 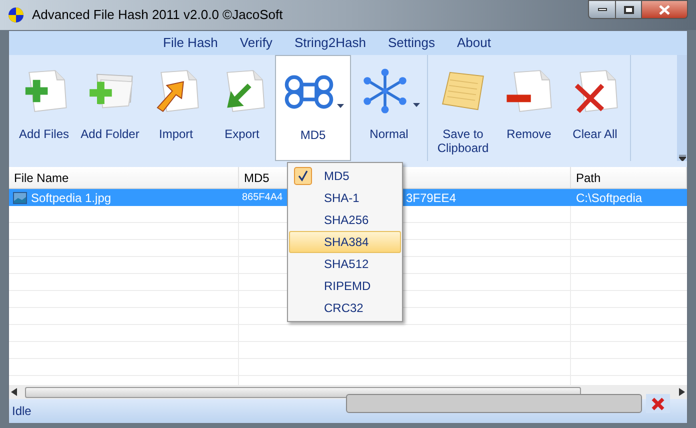 What do you see at coordinates (262, 198) in the screenshot?
I see `table-cell-text: 865F4A4` at bounding box center [262, 198].